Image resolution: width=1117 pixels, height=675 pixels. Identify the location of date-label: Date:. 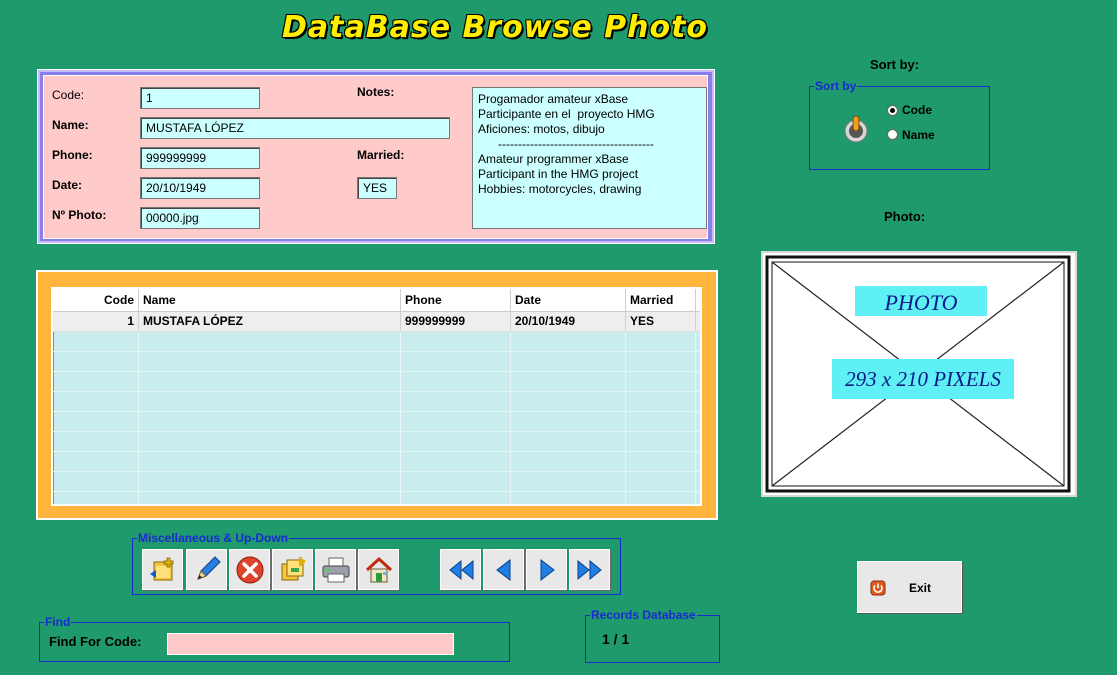
(67, 185).